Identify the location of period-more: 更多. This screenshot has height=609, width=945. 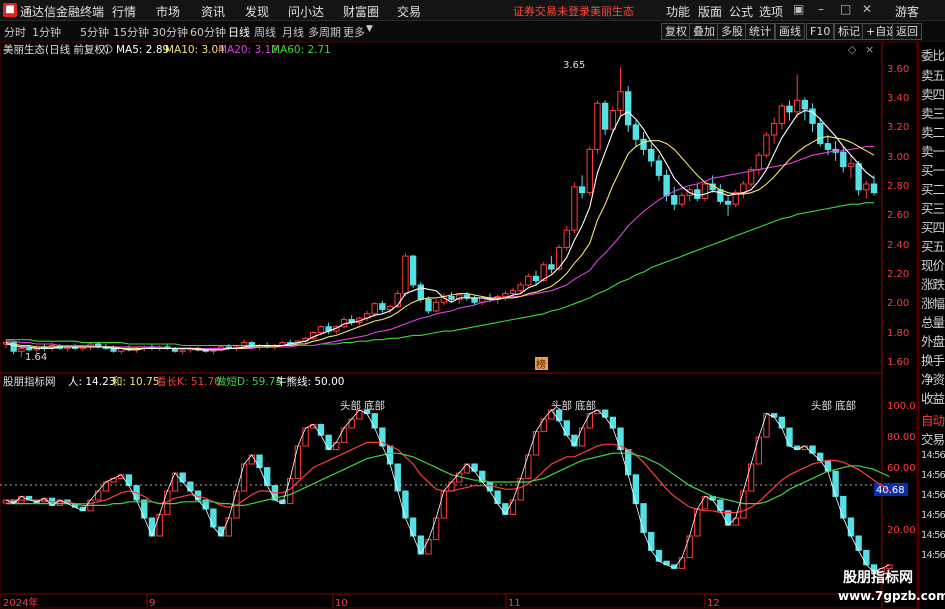
(354, 32).